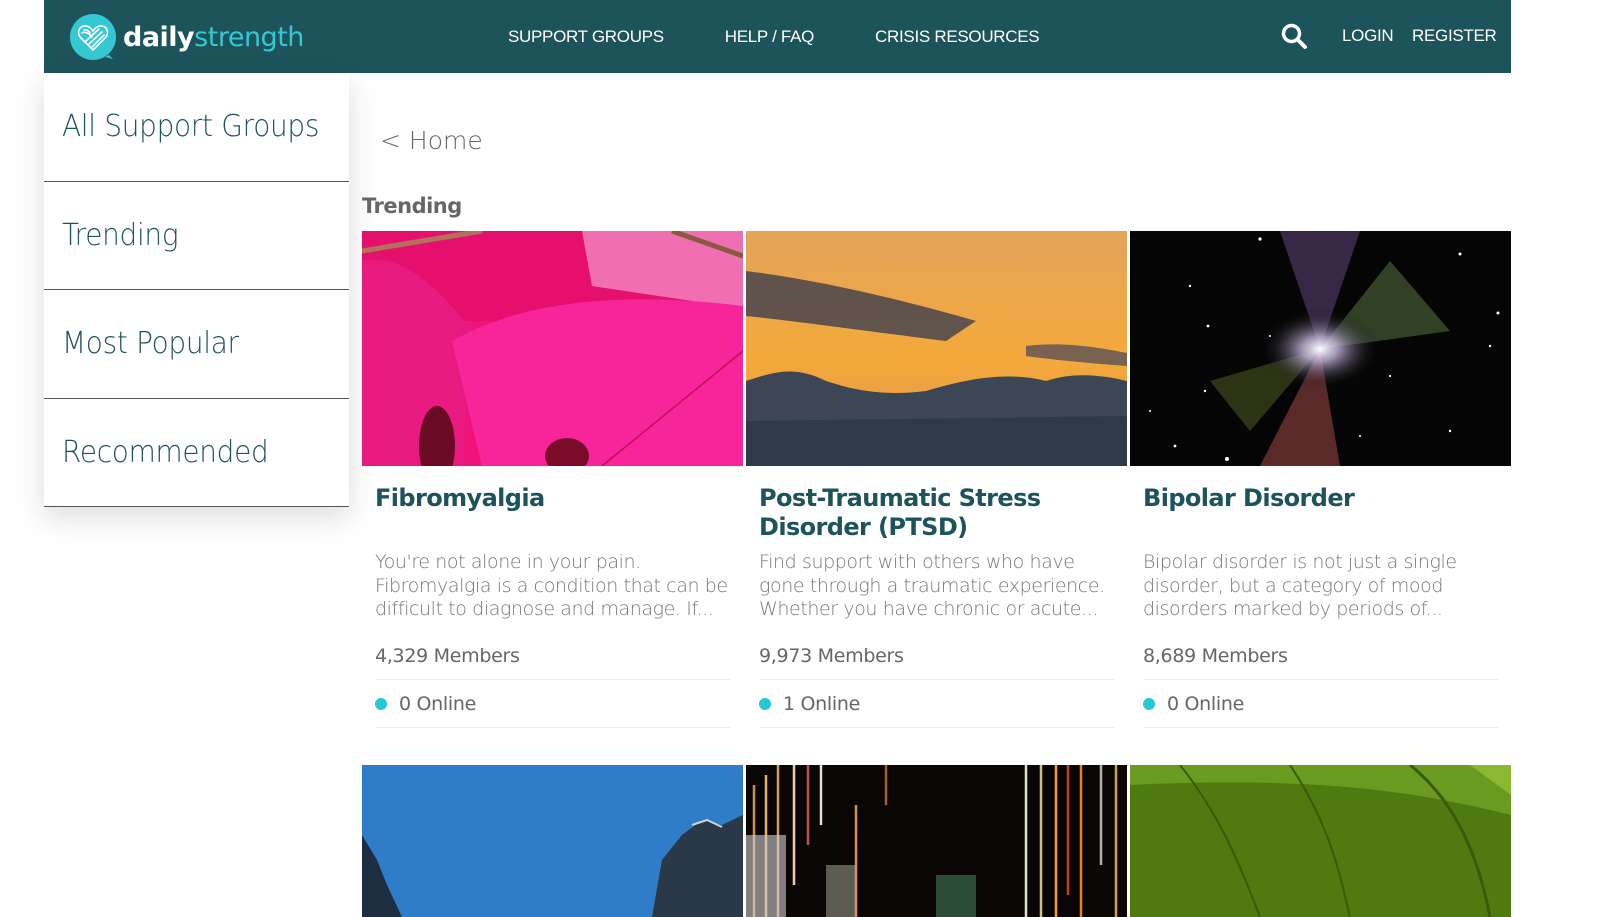 The image size is (1603, 917). Describe the element at coordinates (159, 37) in the screenshot. I see `logo-text-daily: daily` at that location.